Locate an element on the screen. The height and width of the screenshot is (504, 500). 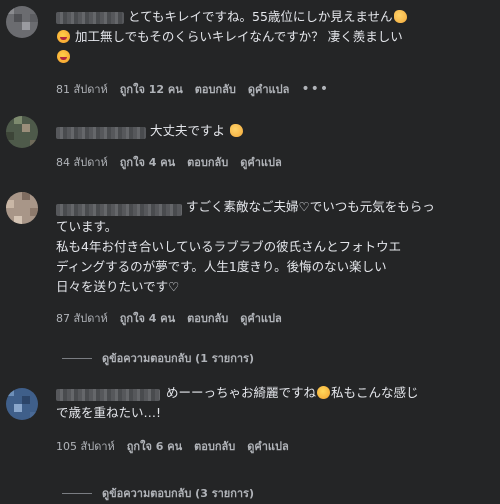
comment-text-line: 加工無しでもそのくらいキレイなんですか？ 凄く羨ましい is located at coordinates (238, 36).